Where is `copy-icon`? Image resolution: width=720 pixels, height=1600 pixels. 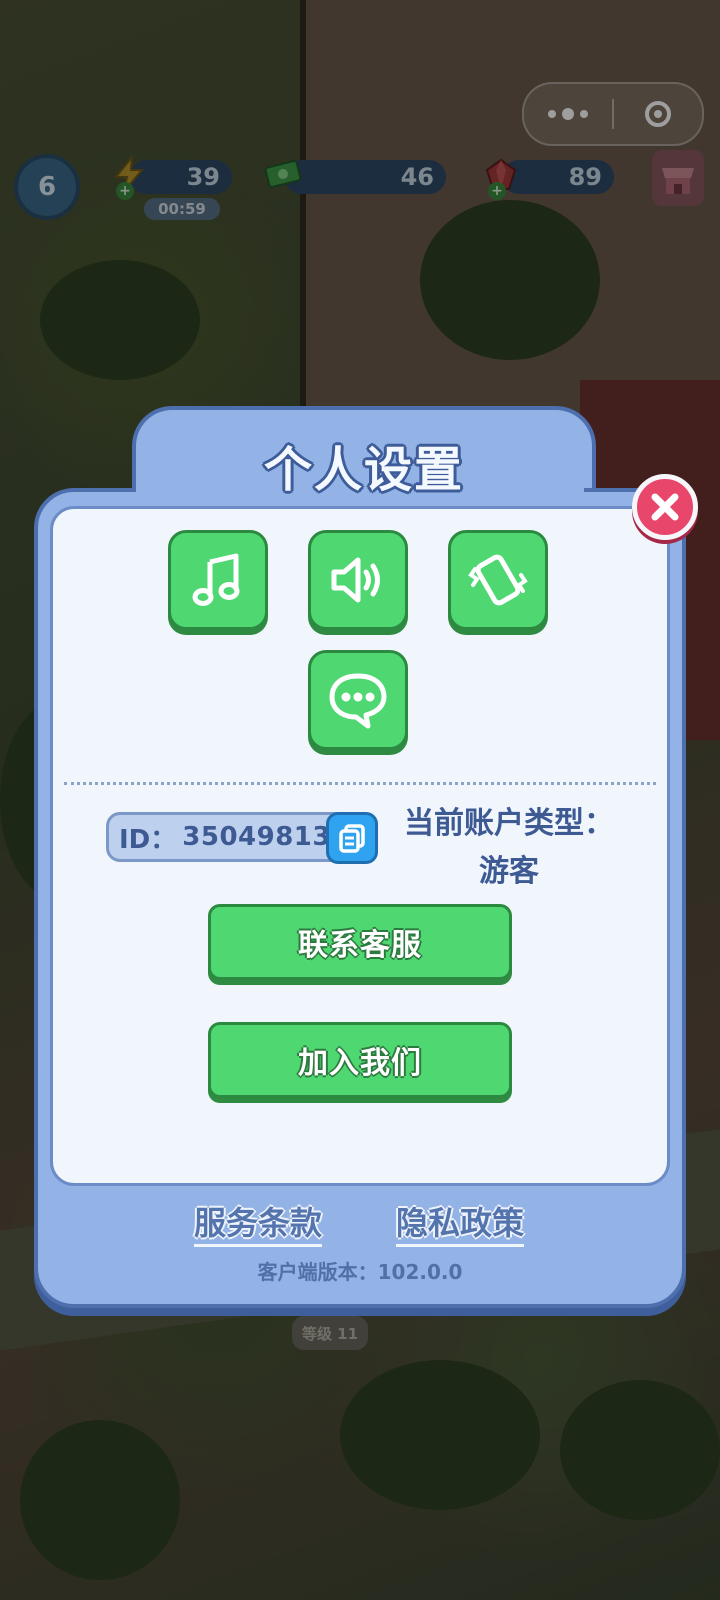 copy-icon is located at coordinates (352, 838).